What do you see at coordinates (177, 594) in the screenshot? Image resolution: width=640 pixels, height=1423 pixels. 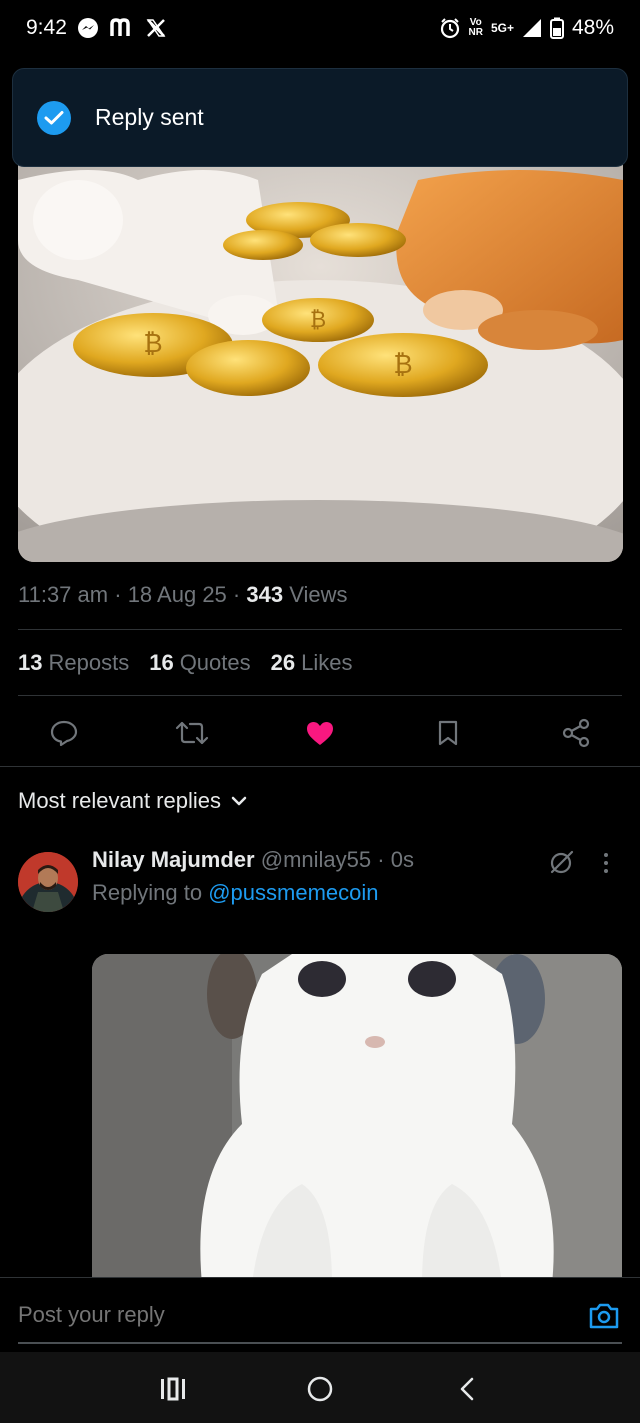 I see `post-date: 18 Aug 25` at bounding box center [177, 594].